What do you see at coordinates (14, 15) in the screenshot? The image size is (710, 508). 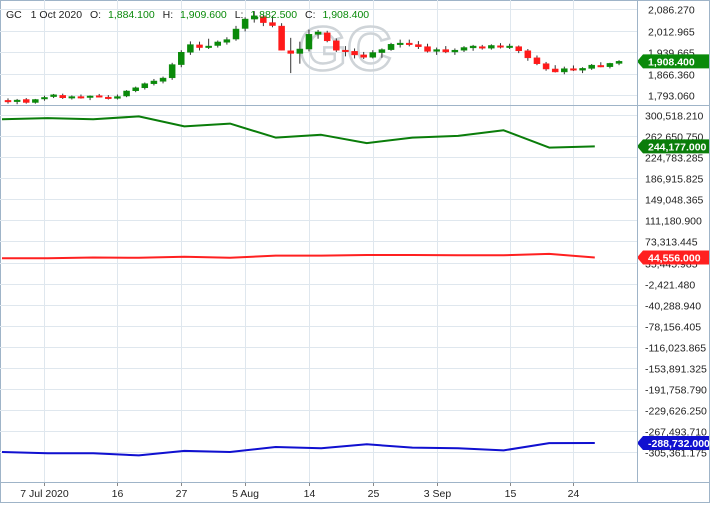 I see `symbol-label: GC` at bounding box center [14, 15].